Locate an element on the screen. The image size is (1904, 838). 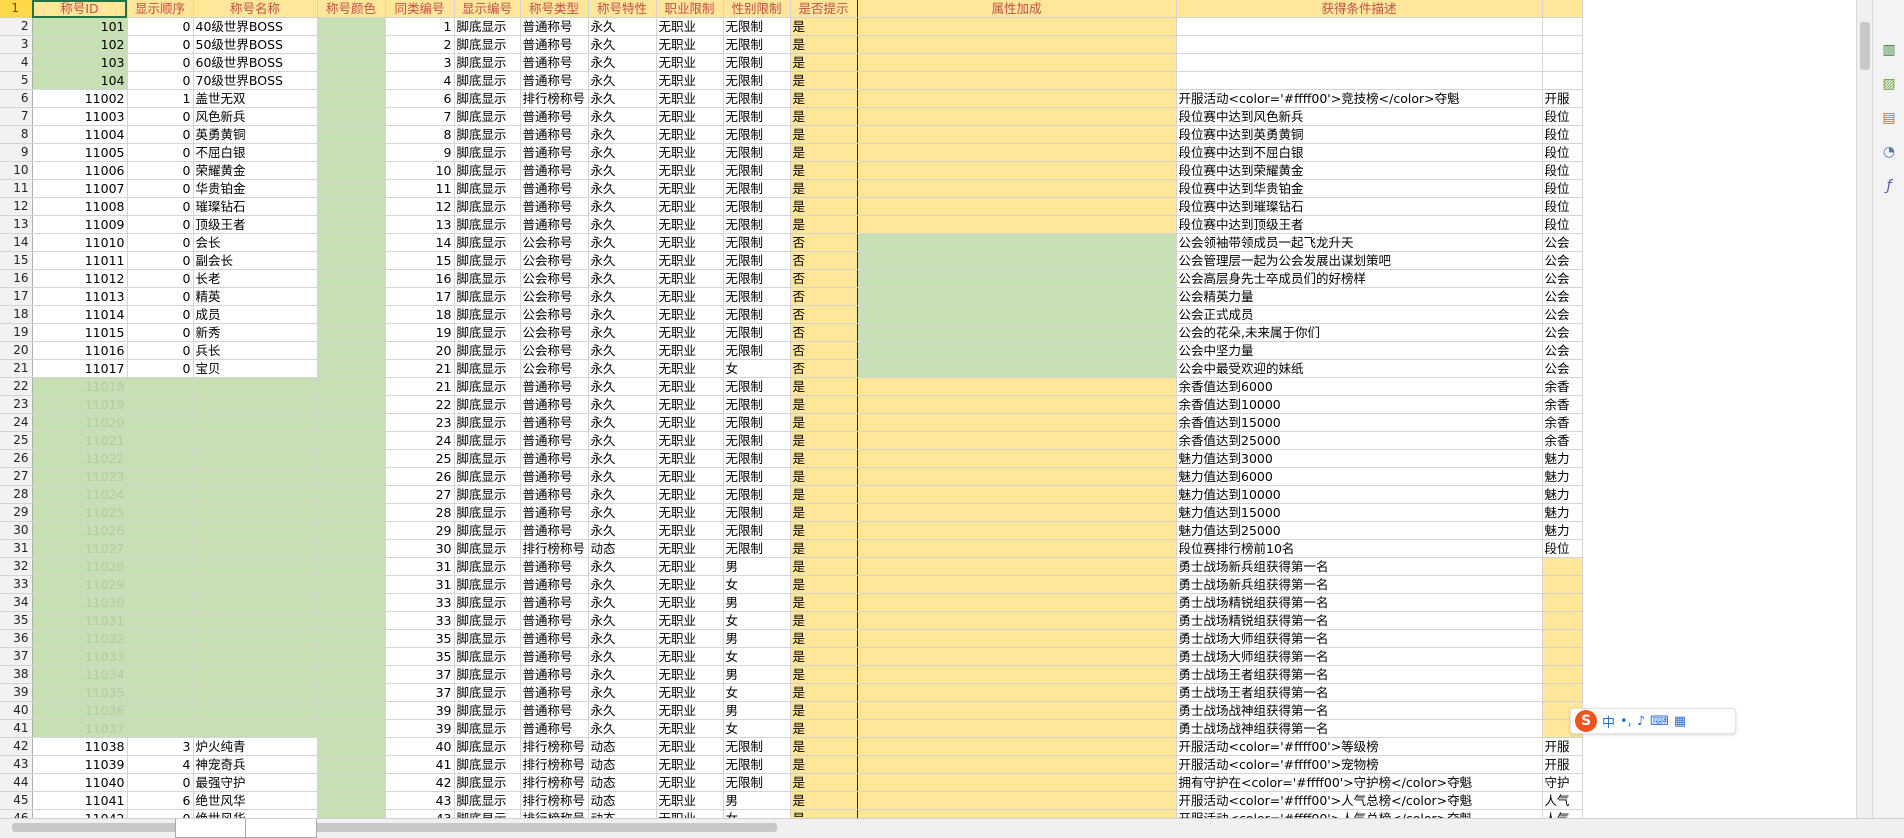
cell-desc: 魅力值达到10000 is located at coordinates (1359, 494).